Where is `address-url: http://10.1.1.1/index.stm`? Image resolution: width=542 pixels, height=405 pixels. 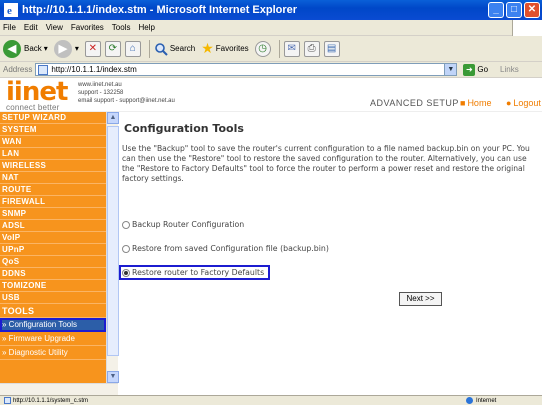
address-url: http://10.1.1.1/index.stm is located at coordinates (94, 69).